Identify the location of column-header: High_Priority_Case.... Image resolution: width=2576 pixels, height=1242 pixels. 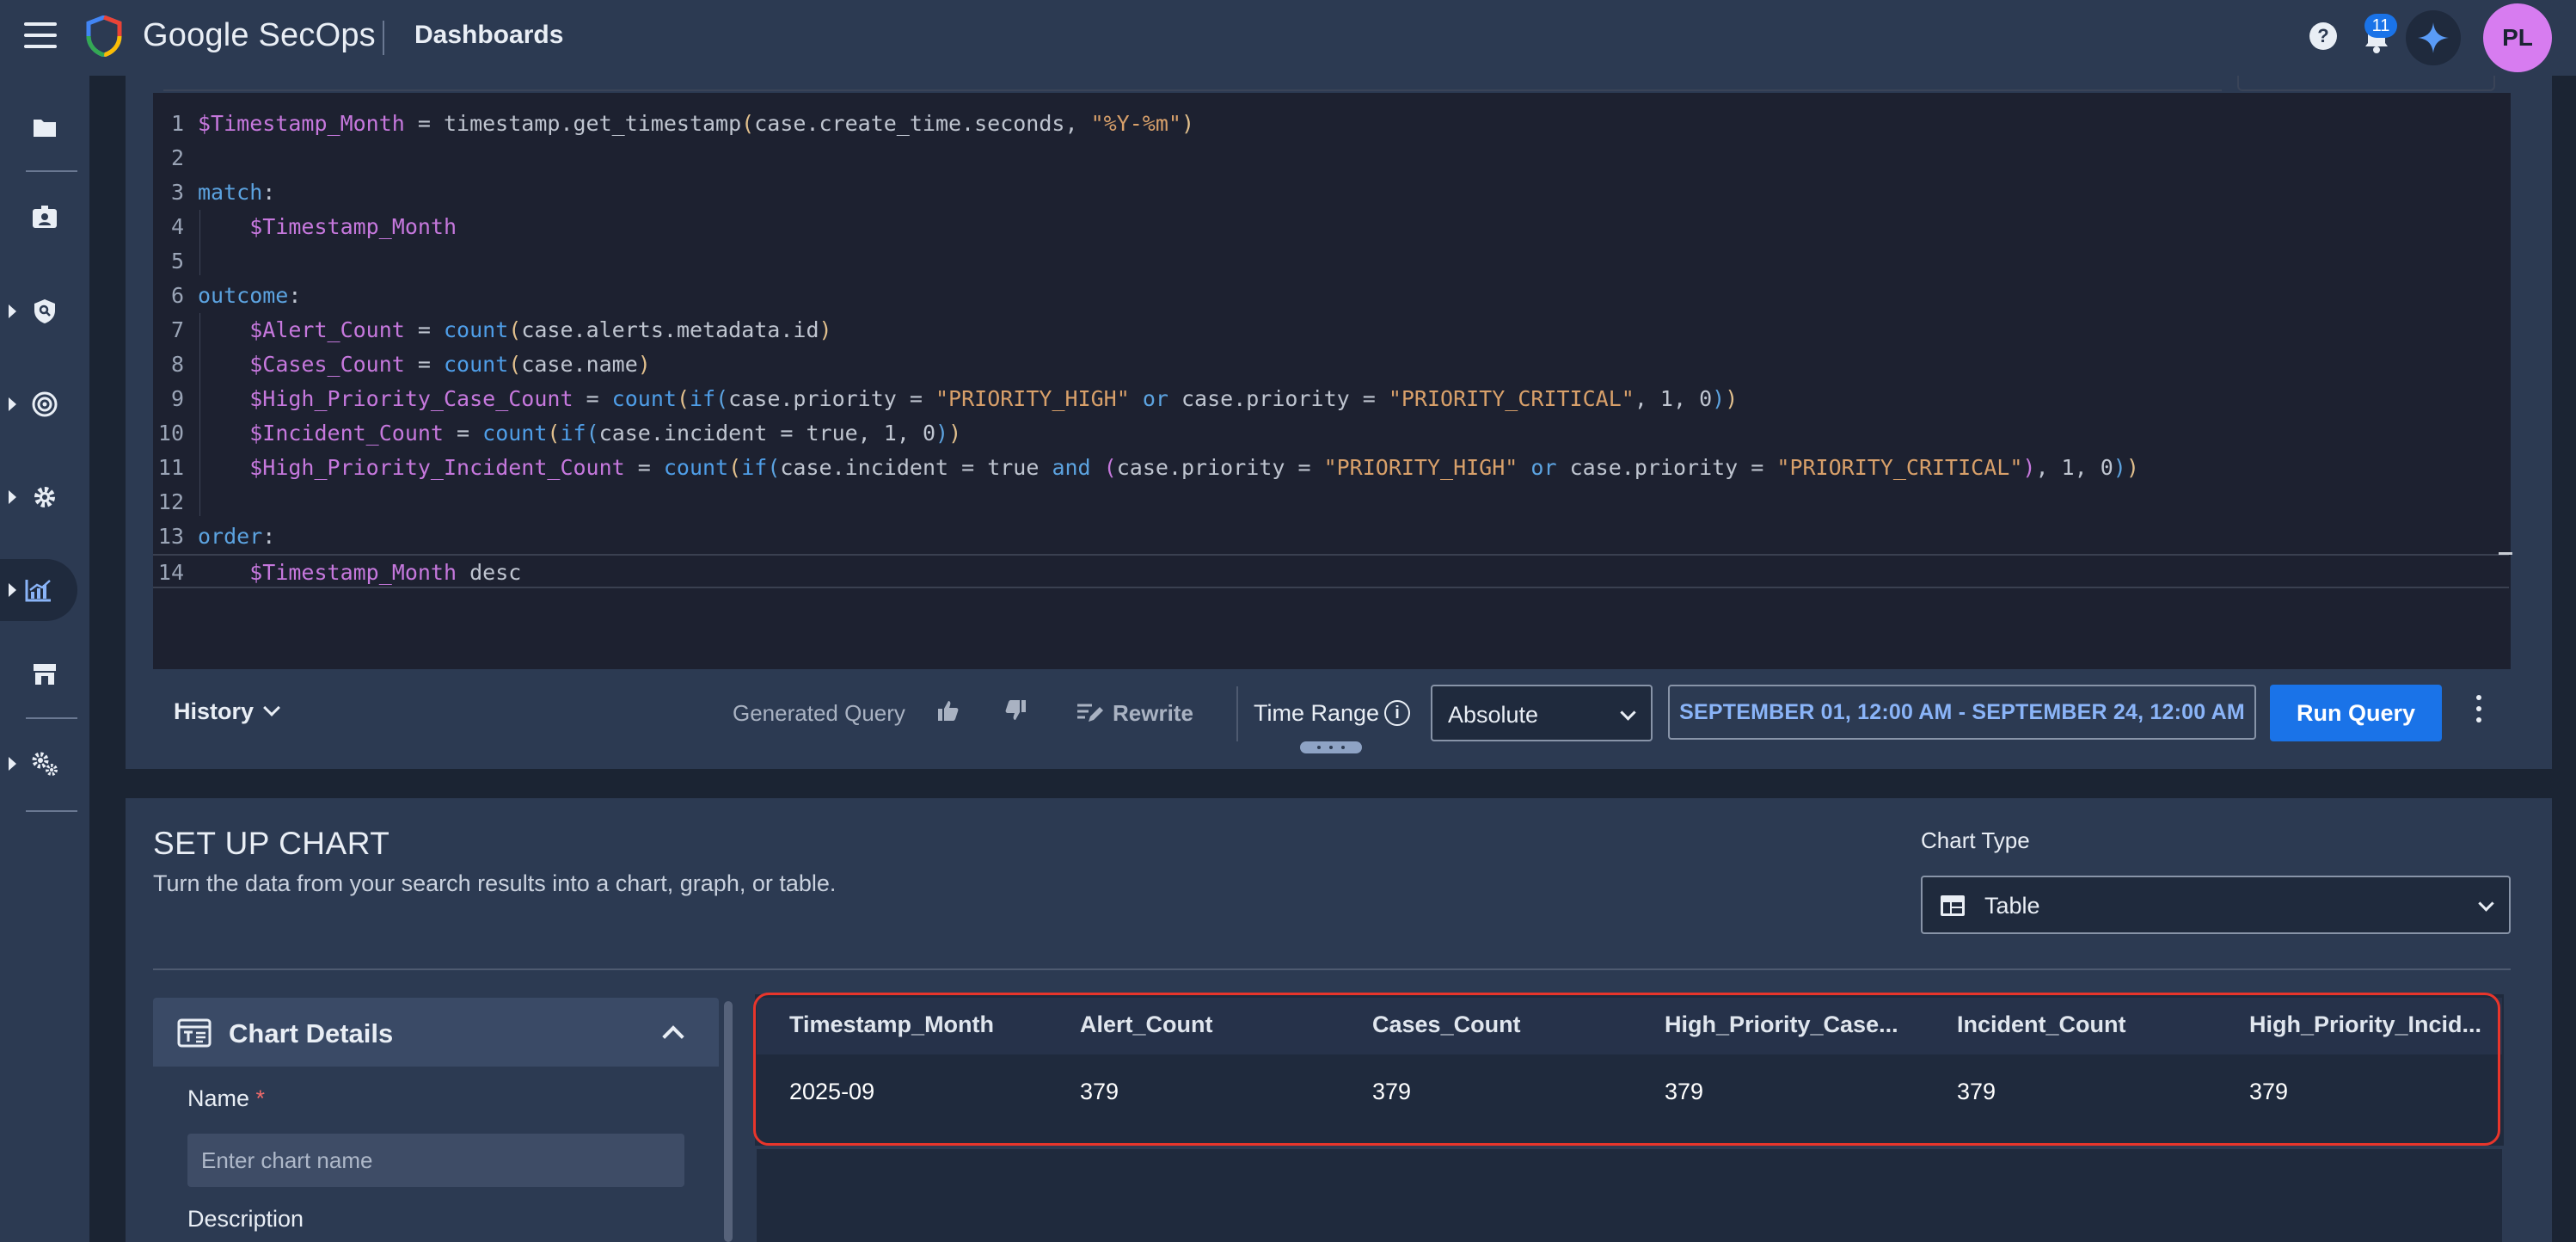
(1802, 1024).